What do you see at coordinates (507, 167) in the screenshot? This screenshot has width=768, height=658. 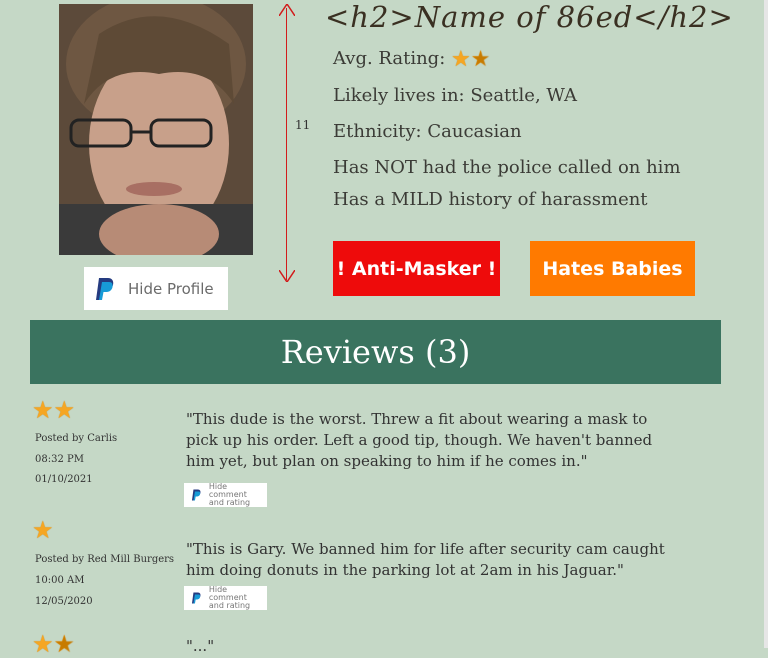 I see `police-text: Has NOT had the police called on him` at bounding box center [507, 167].